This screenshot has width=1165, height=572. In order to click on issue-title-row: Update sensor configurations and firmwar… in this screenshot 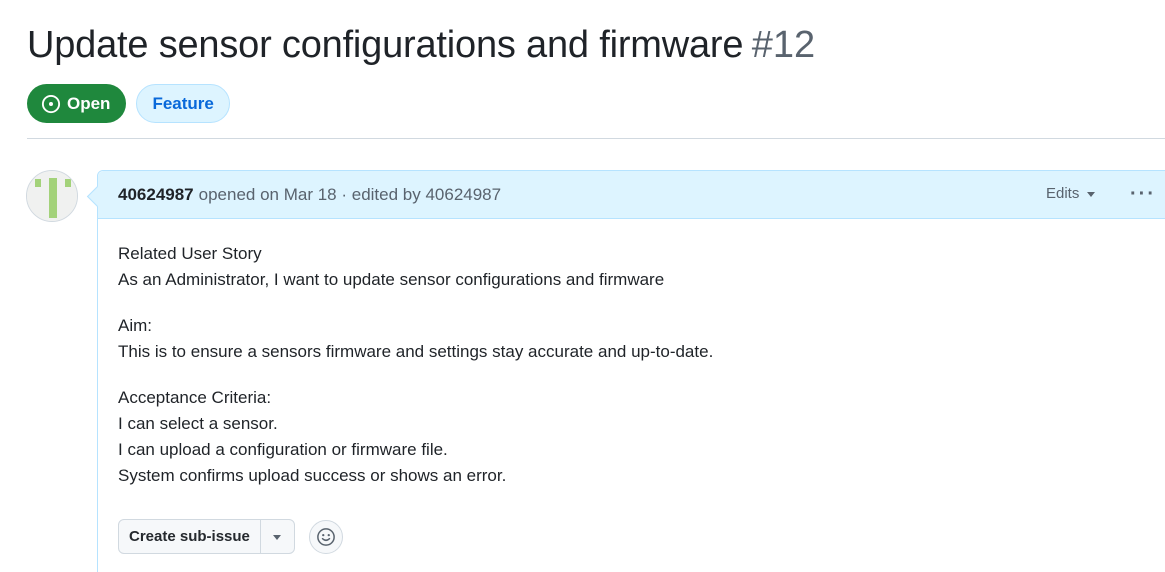, I will do `click(421, 45)`.